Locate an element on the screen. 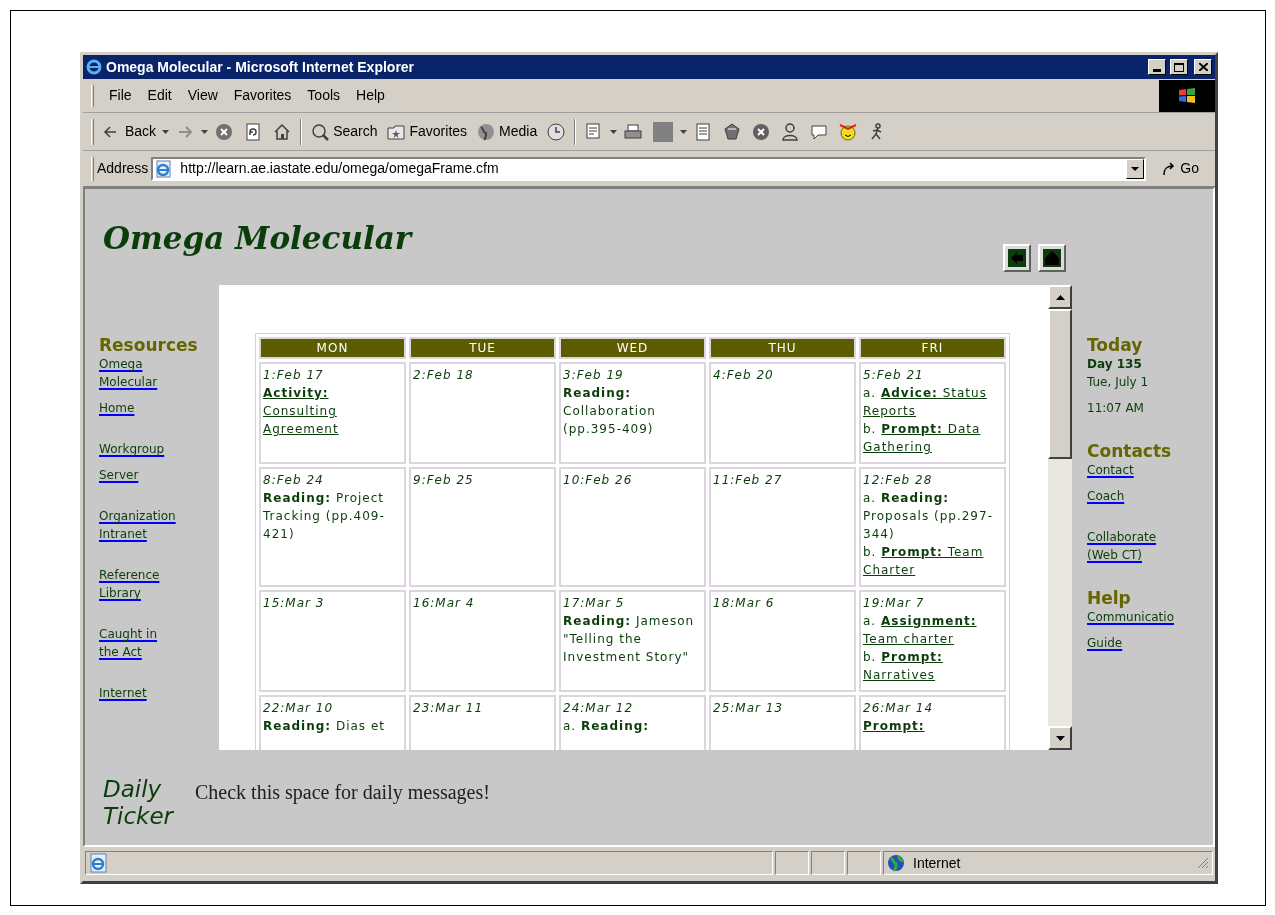 The image size is (1275, 915). calendar-date: 8:Feb 24 is located at coordinates (294, 480).